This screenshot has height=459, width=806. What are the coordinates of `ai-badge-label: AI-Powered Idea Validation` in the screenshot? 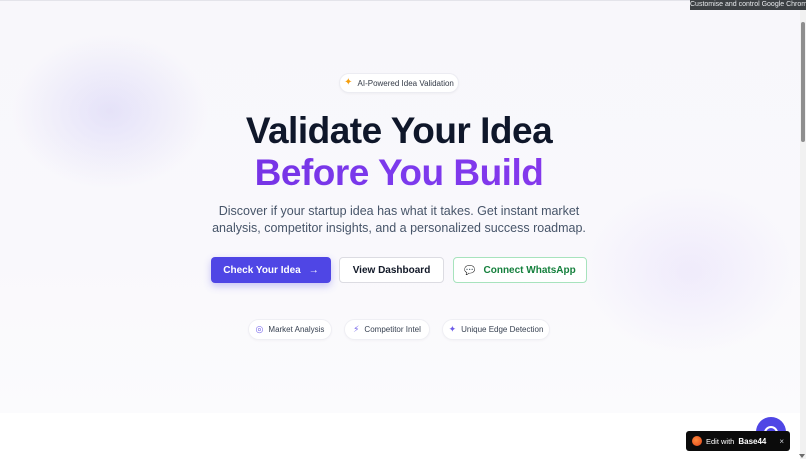 It's located at (405, 83).